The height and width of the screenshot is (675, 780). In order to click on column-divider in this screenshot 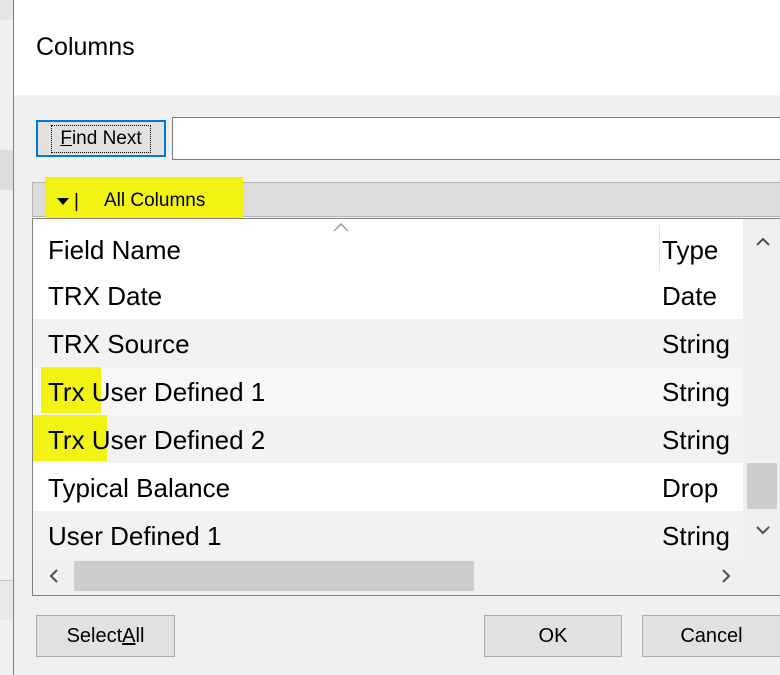, I will do `click(659, 248)`.